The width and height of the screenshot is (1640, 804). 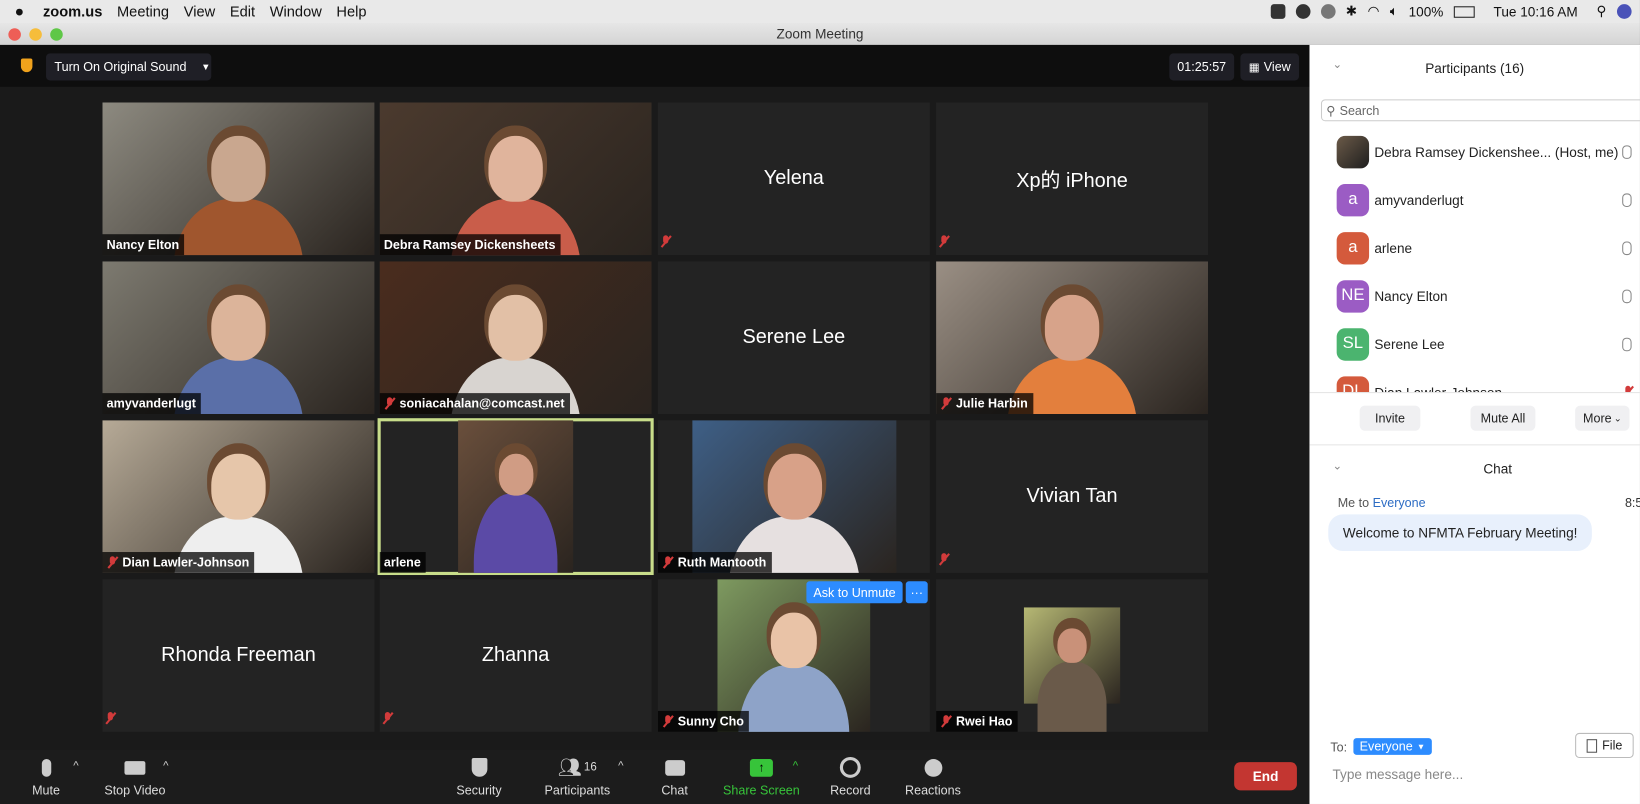 I want to click on bluetooth-icon: ✱, so click(x=1351, y=11).